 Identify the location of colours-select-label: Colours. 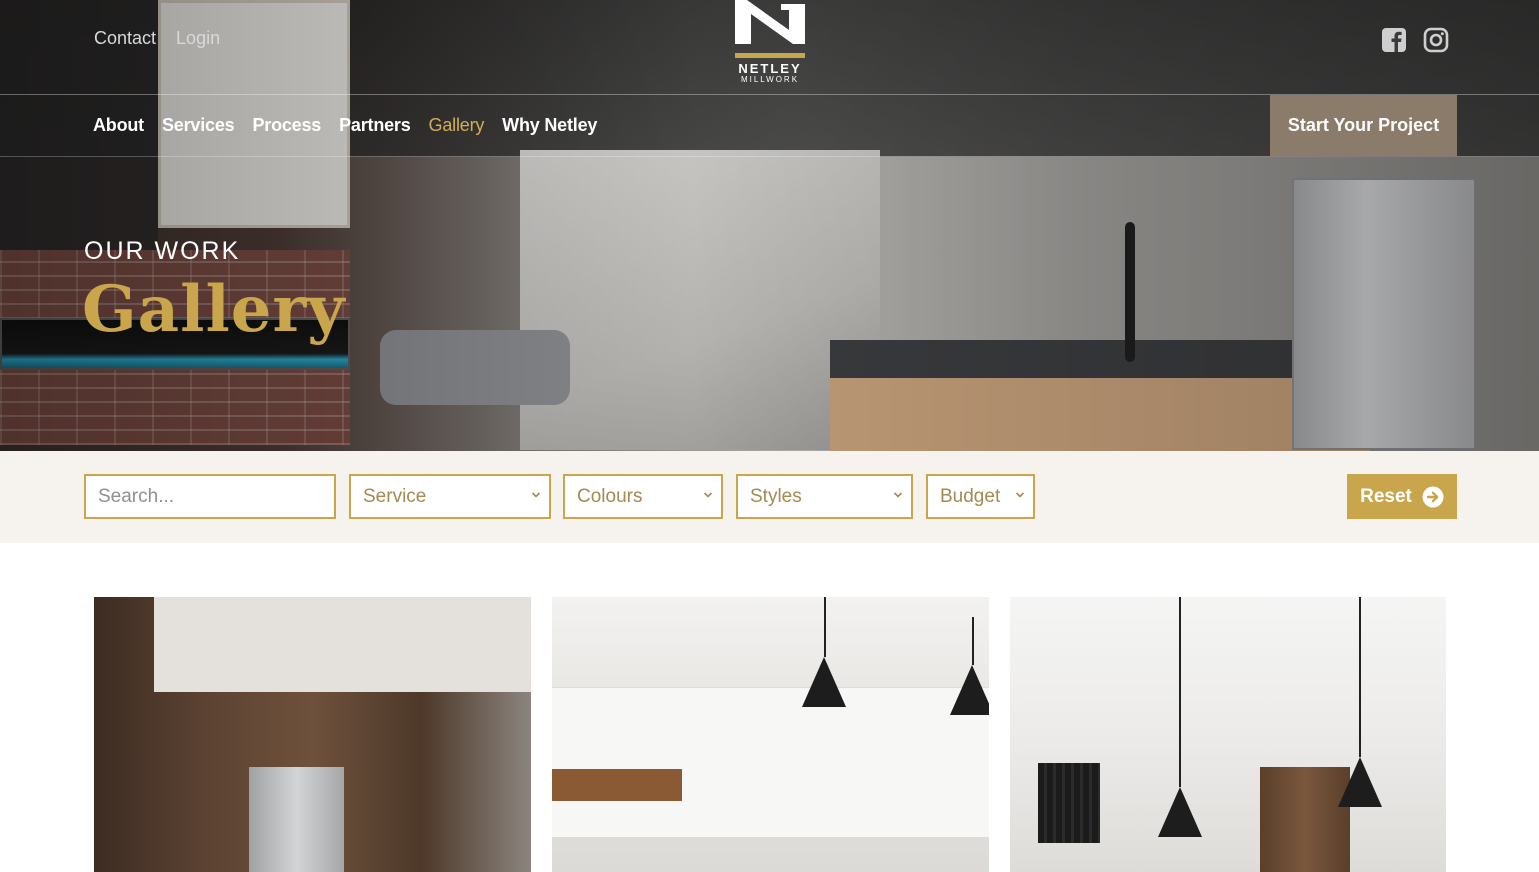
(610, 496).